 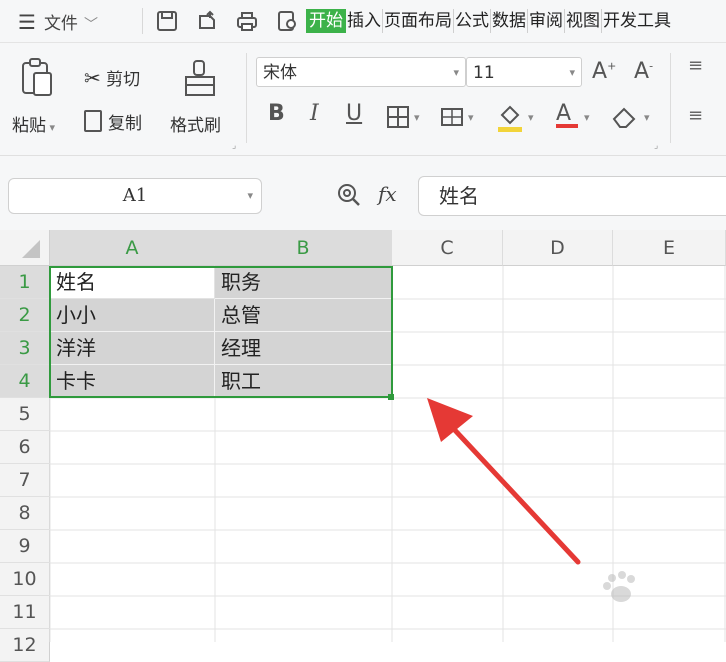 What do you see at coordinates (624, 117) in the screenshot?
I see `eraser-icon` at bounding box center [624, 117].